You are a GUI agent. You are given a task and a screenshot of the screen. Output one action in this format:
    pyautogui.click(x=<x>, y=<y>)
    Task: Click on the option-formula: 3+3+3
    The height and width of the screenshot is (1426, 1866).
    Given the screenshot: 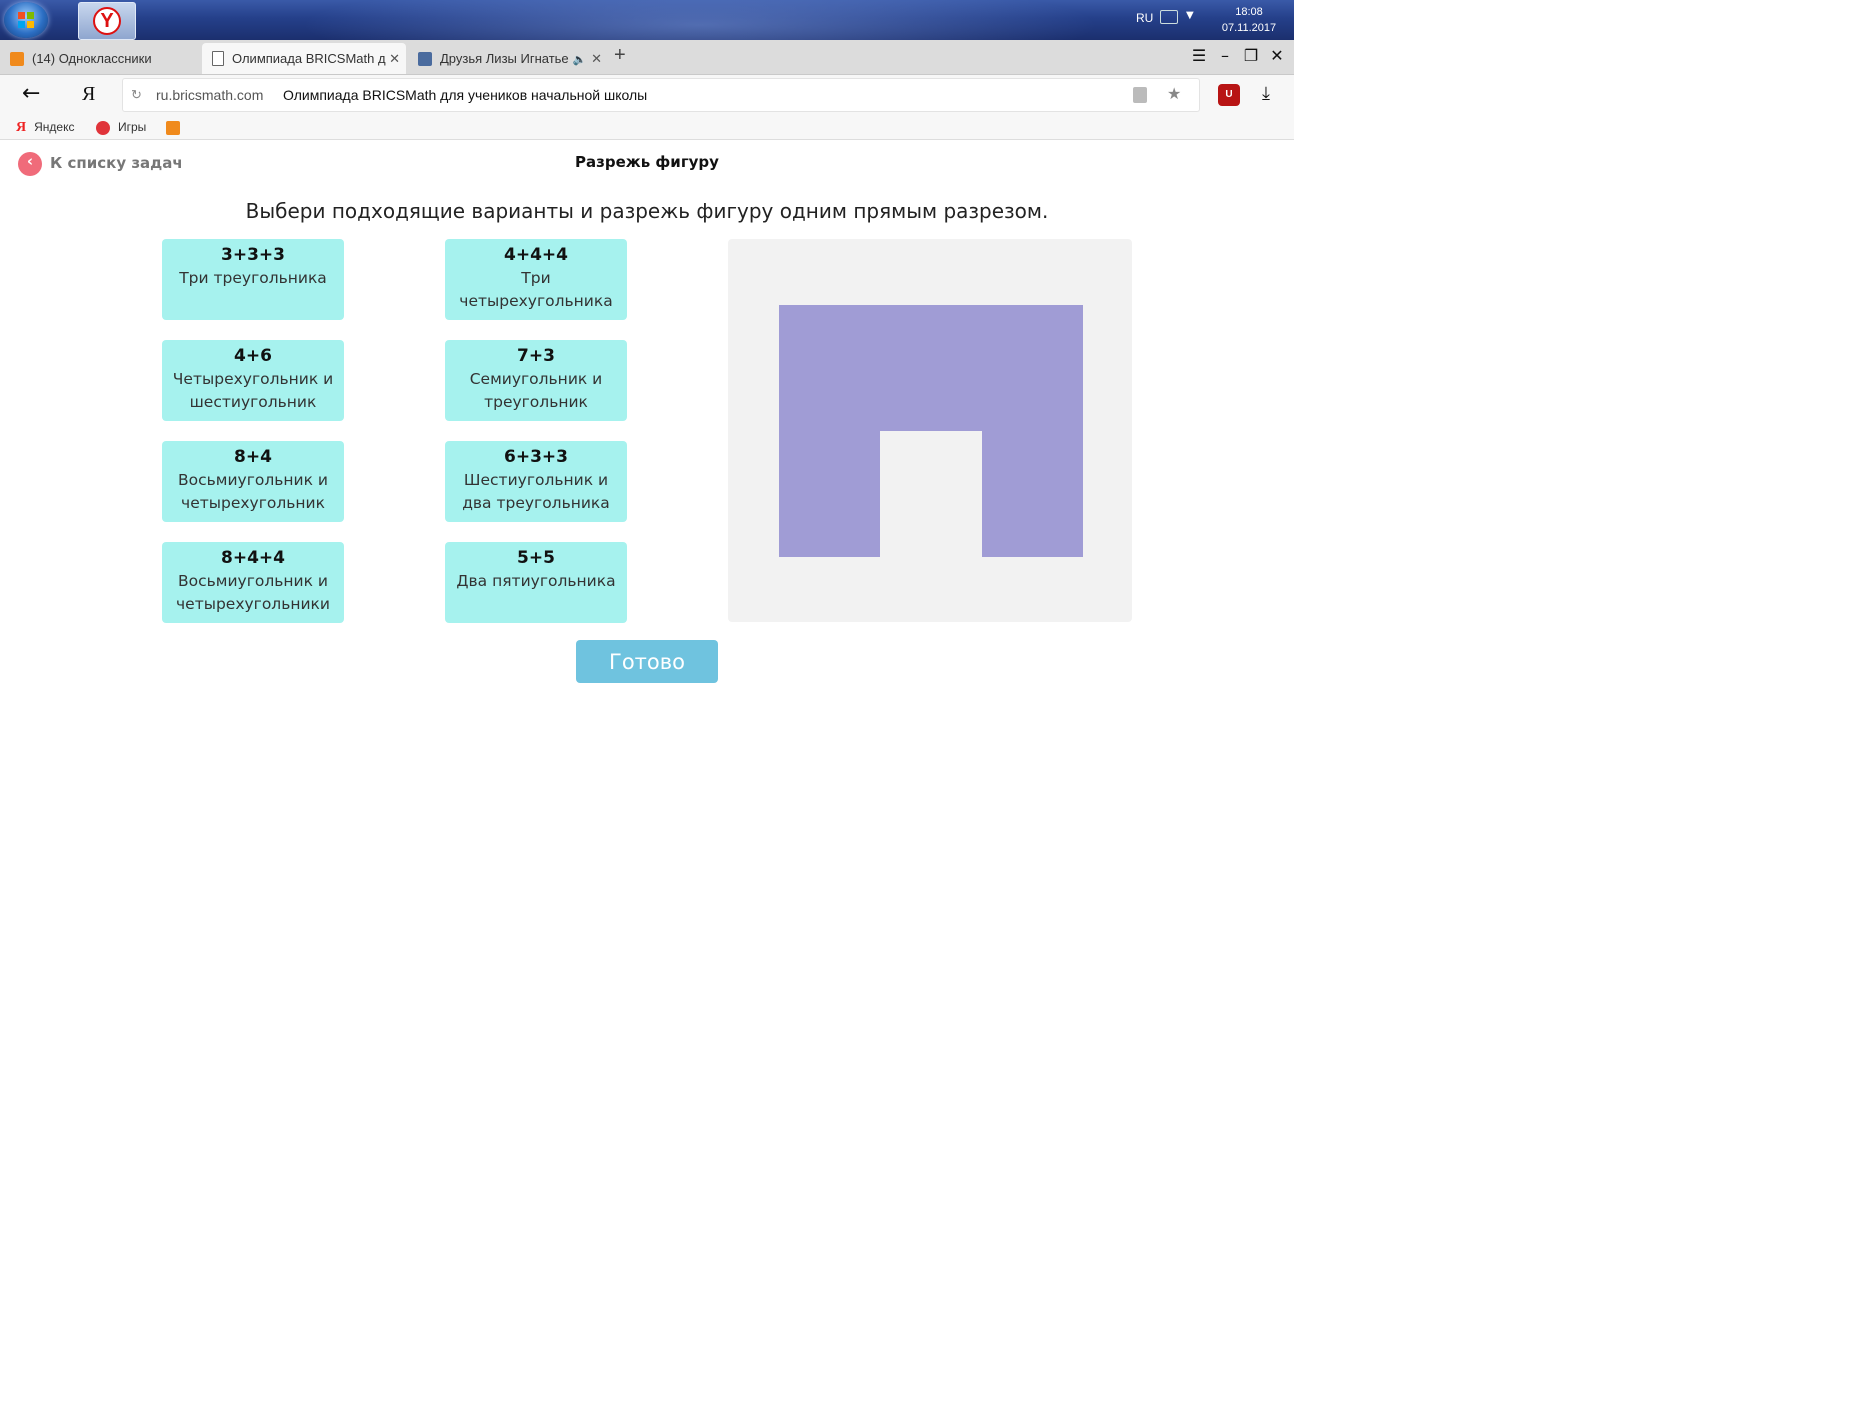 What is the action you would take?
    pyautogui.click(x=253, y=255)
    